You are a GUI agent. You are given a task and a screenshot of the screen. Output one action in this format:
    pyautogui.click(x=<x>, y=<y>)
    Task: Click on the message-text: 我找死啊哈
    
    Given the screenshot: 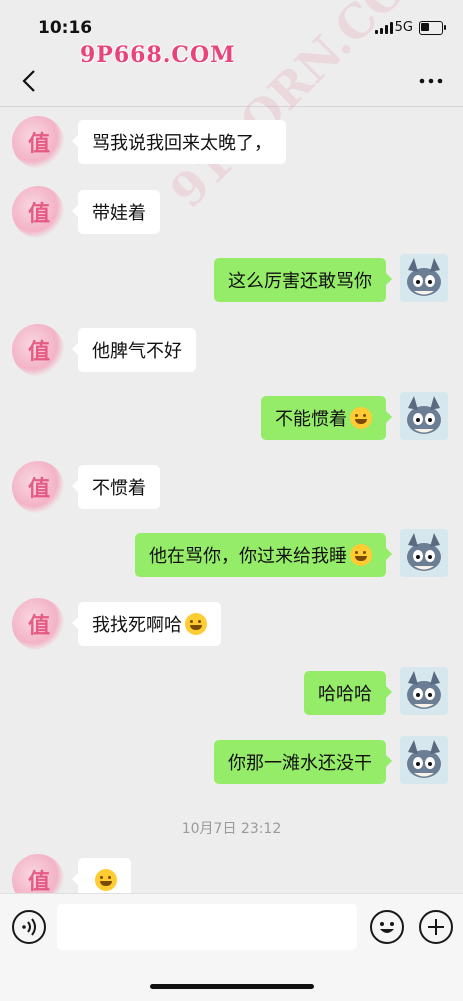 What is the action you would take?
    pyautogui.click(x=137, y=625)
    